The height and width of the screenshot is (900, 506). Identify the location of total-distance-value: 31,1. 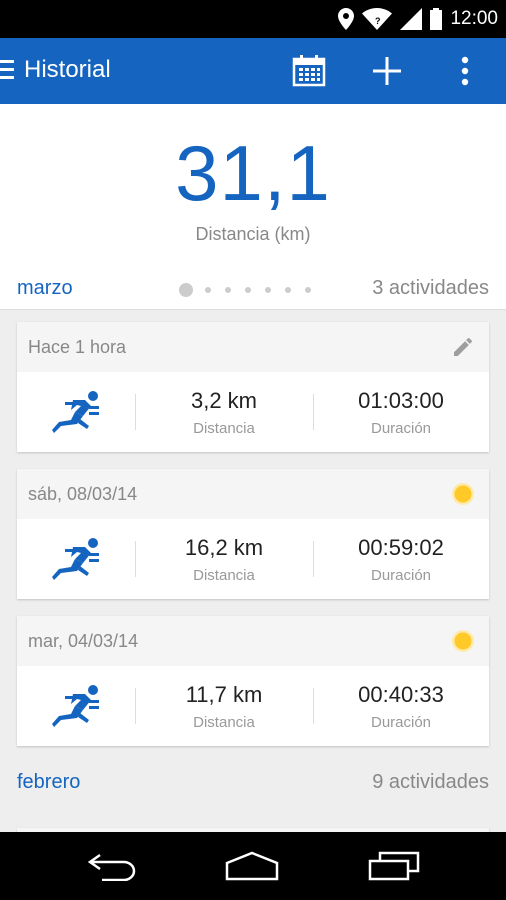
(253, 173).